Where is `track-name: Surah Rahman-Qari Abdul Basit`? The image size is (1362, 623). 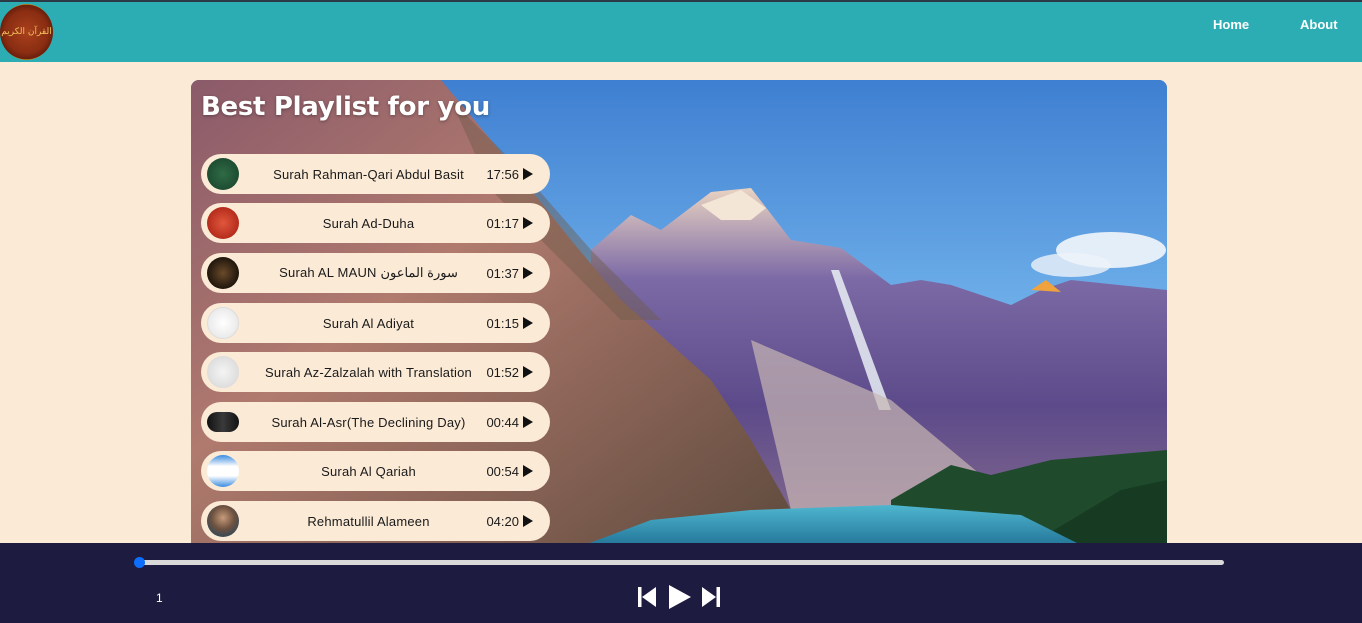
track-name: Surah Rahman-Qari Abdul Basit is located at coordinates (368, 174).